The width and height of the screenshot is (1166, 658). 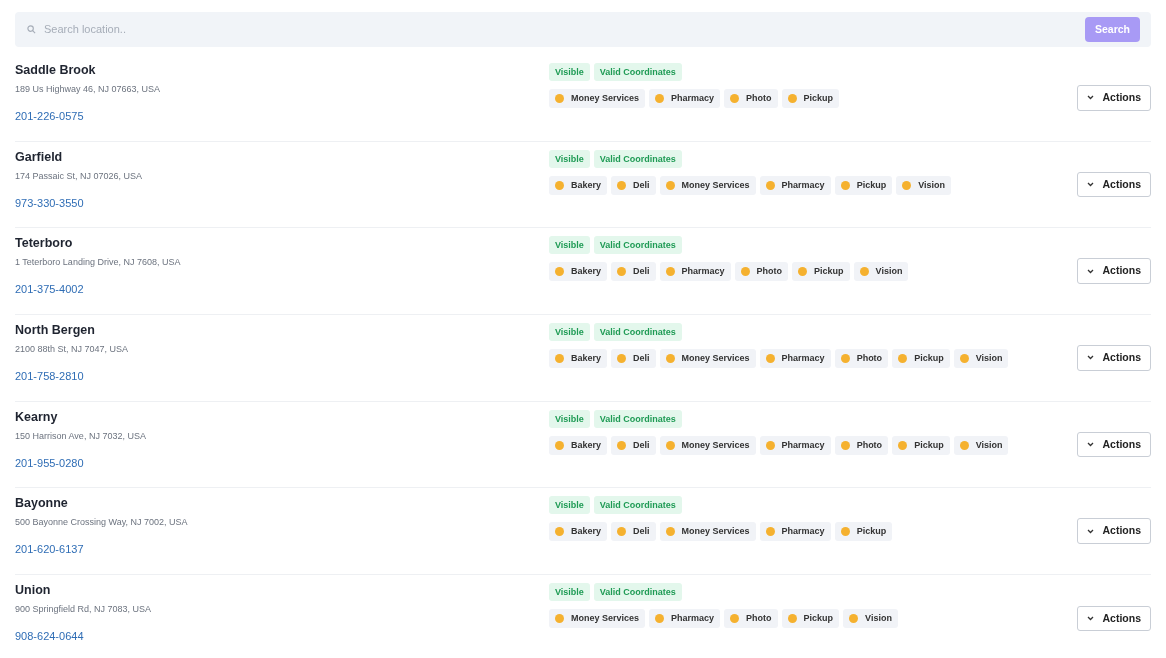 What do you see at coordinates (72, 349) in the screenshot?
I see `location-address: 2100 88th St, NJ 7047, USA` at bounding box center [72, 349].